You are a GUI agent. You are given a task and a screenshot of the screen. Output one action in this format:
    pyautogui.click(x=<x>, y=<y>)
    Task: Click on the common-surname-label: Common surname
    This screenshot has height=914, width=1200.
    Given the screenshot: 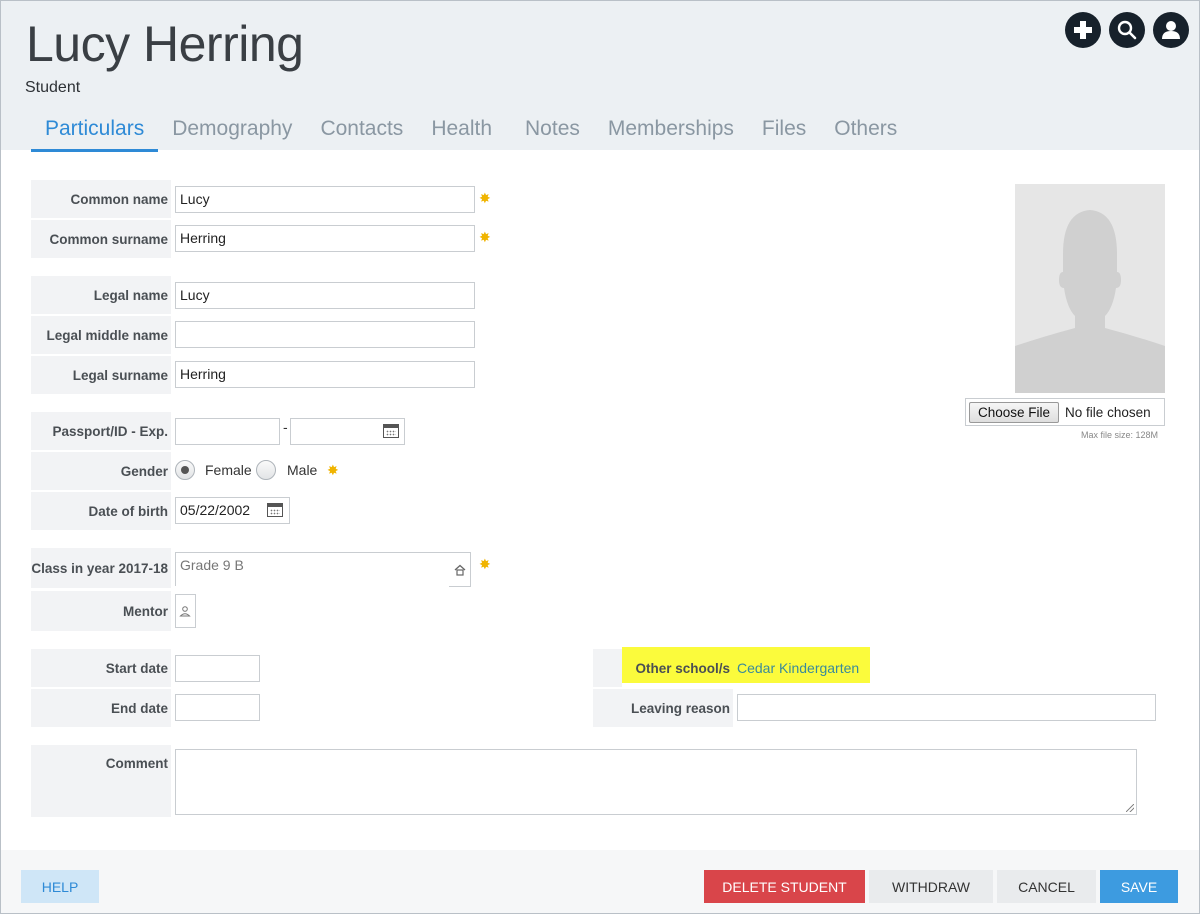 What is the action you would take?
    pyautogui.click(x=101, y=239)
    